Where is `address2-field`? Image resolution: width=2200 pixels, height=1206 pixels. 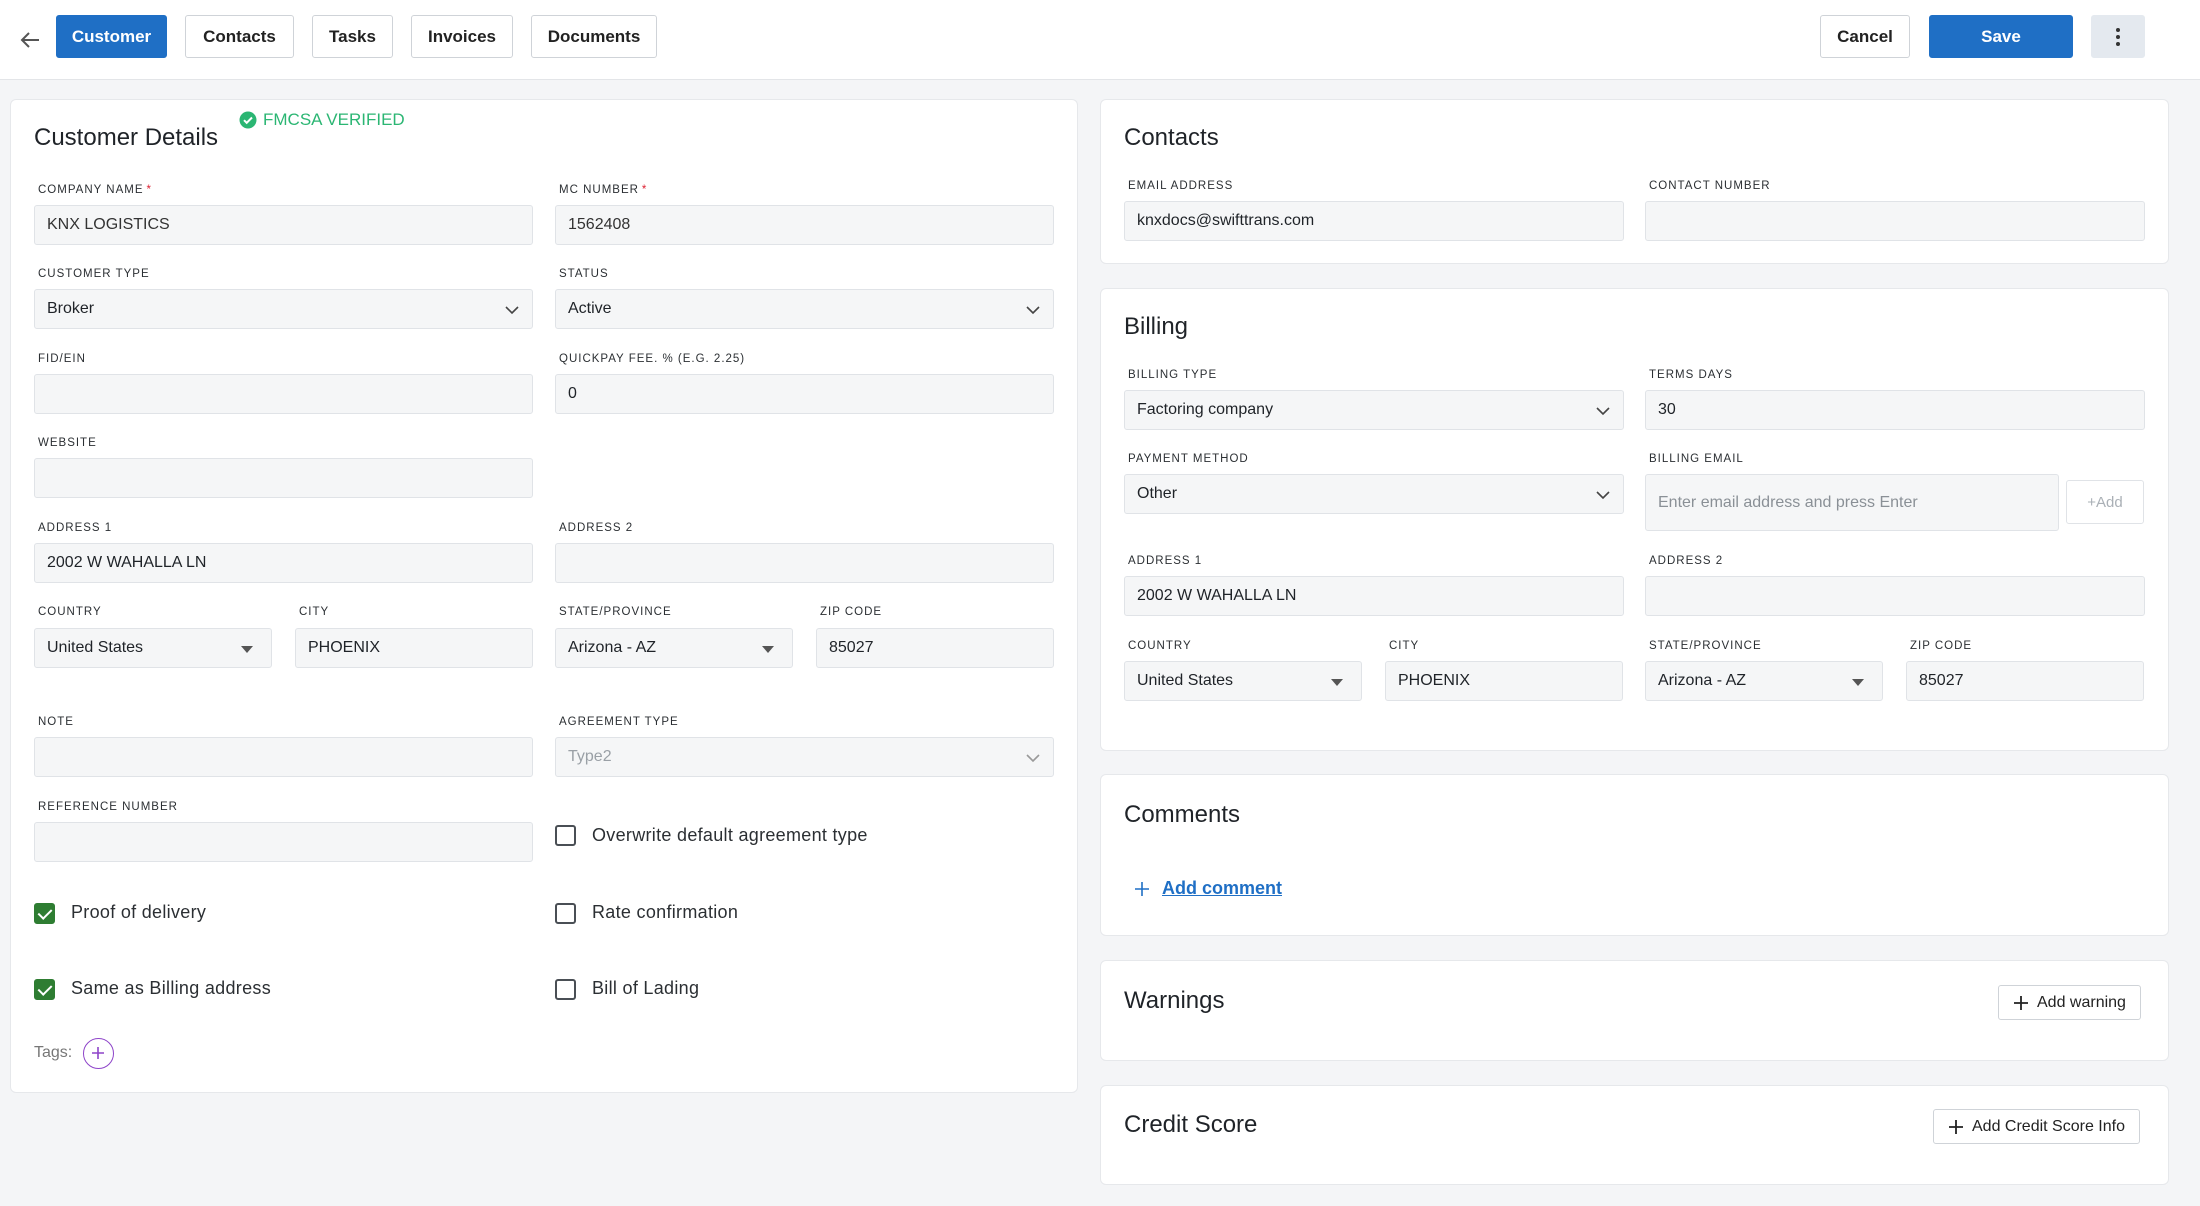 address2-field is located at coordinates (804, 563).